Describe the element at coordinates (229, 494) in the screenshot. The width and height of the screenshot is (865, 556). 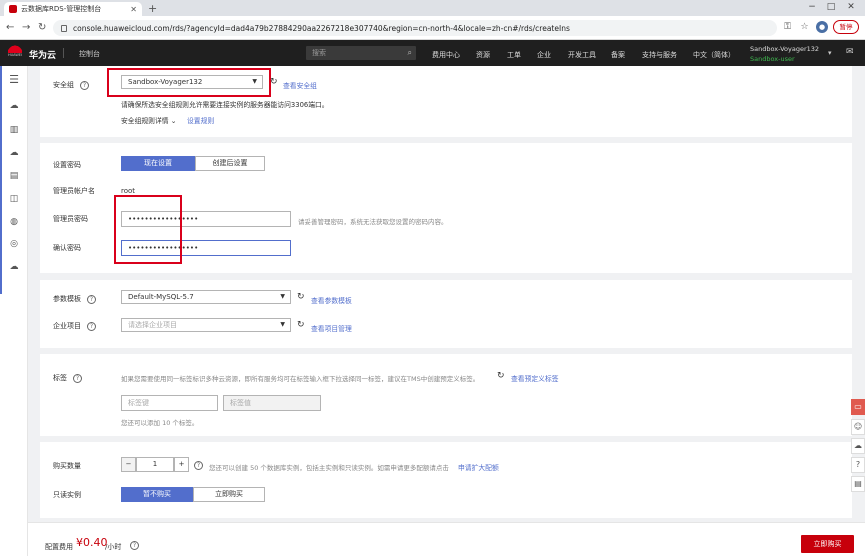
I see `buy-now-tab: 立即购买` at that location.